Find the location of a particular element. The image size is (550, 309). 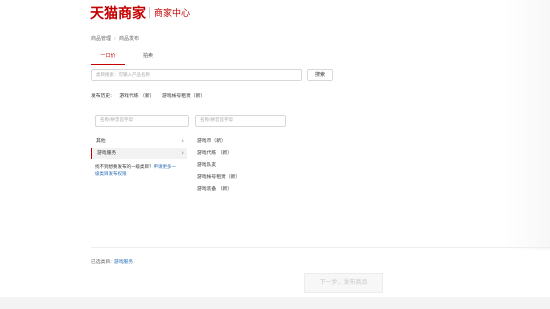

history-item-game-boosting: 游戏代练 （新） is located at coordinates (136, 96).